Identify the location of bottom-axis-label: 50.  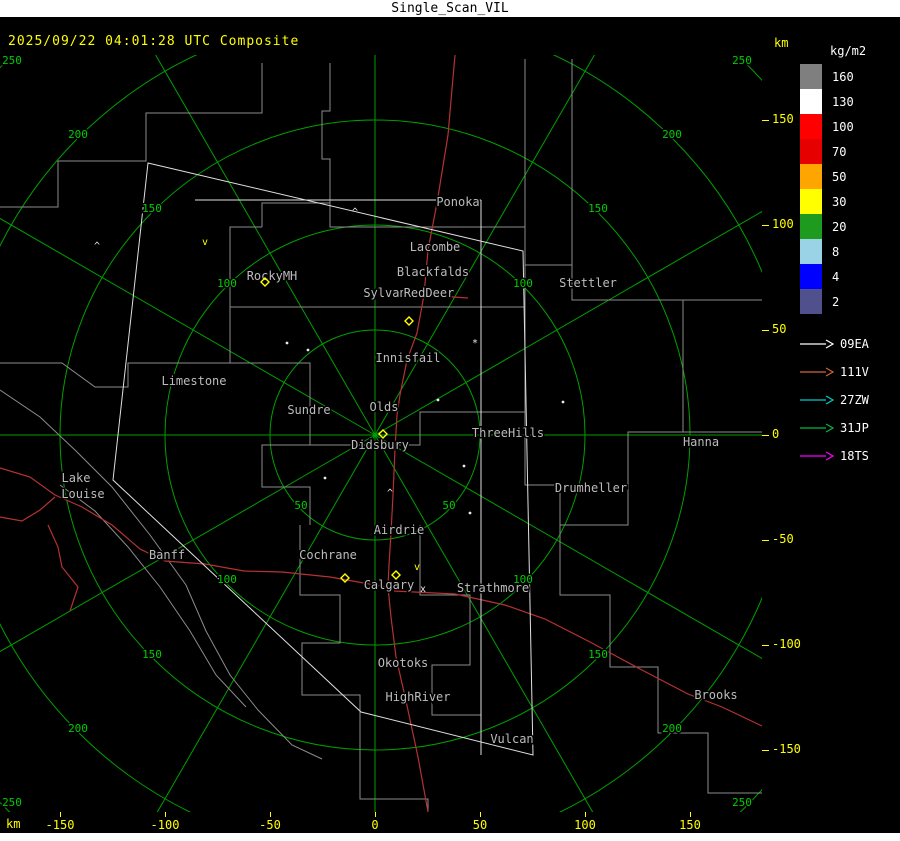
(480, 825).